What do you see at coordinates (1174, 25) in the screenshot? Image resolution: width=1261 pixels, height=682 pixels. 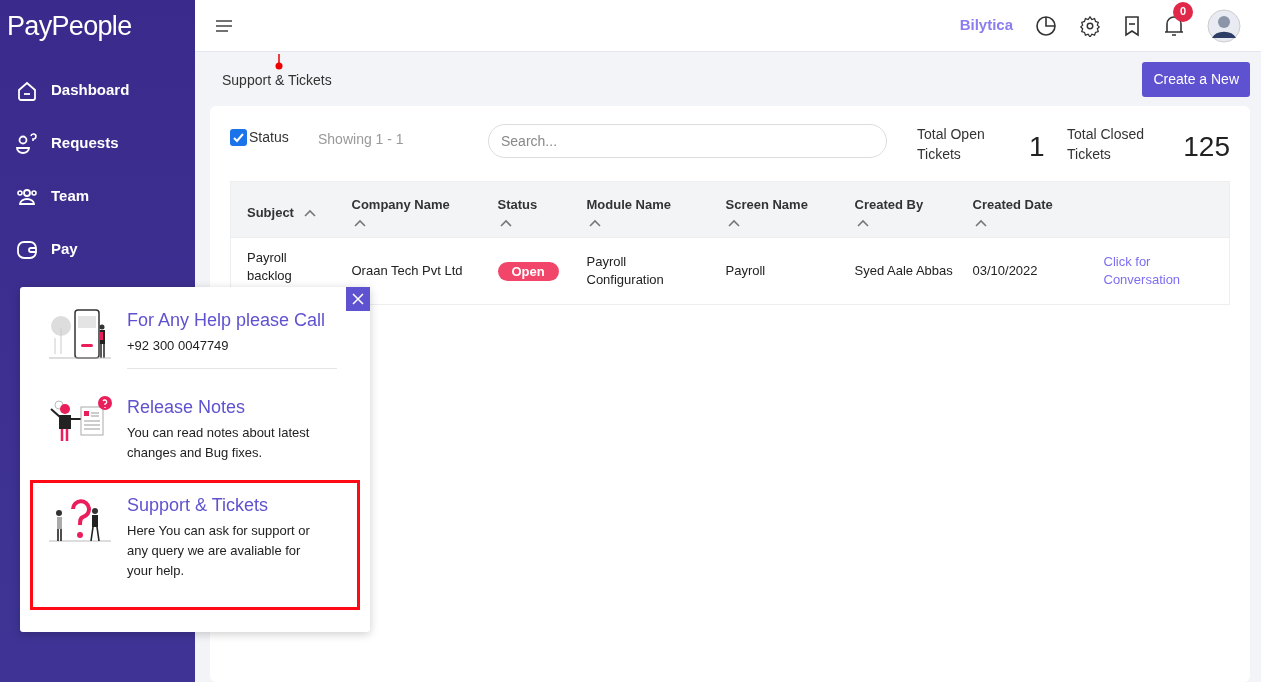 I see `bell-icon` at bounding box center [1174, 25].